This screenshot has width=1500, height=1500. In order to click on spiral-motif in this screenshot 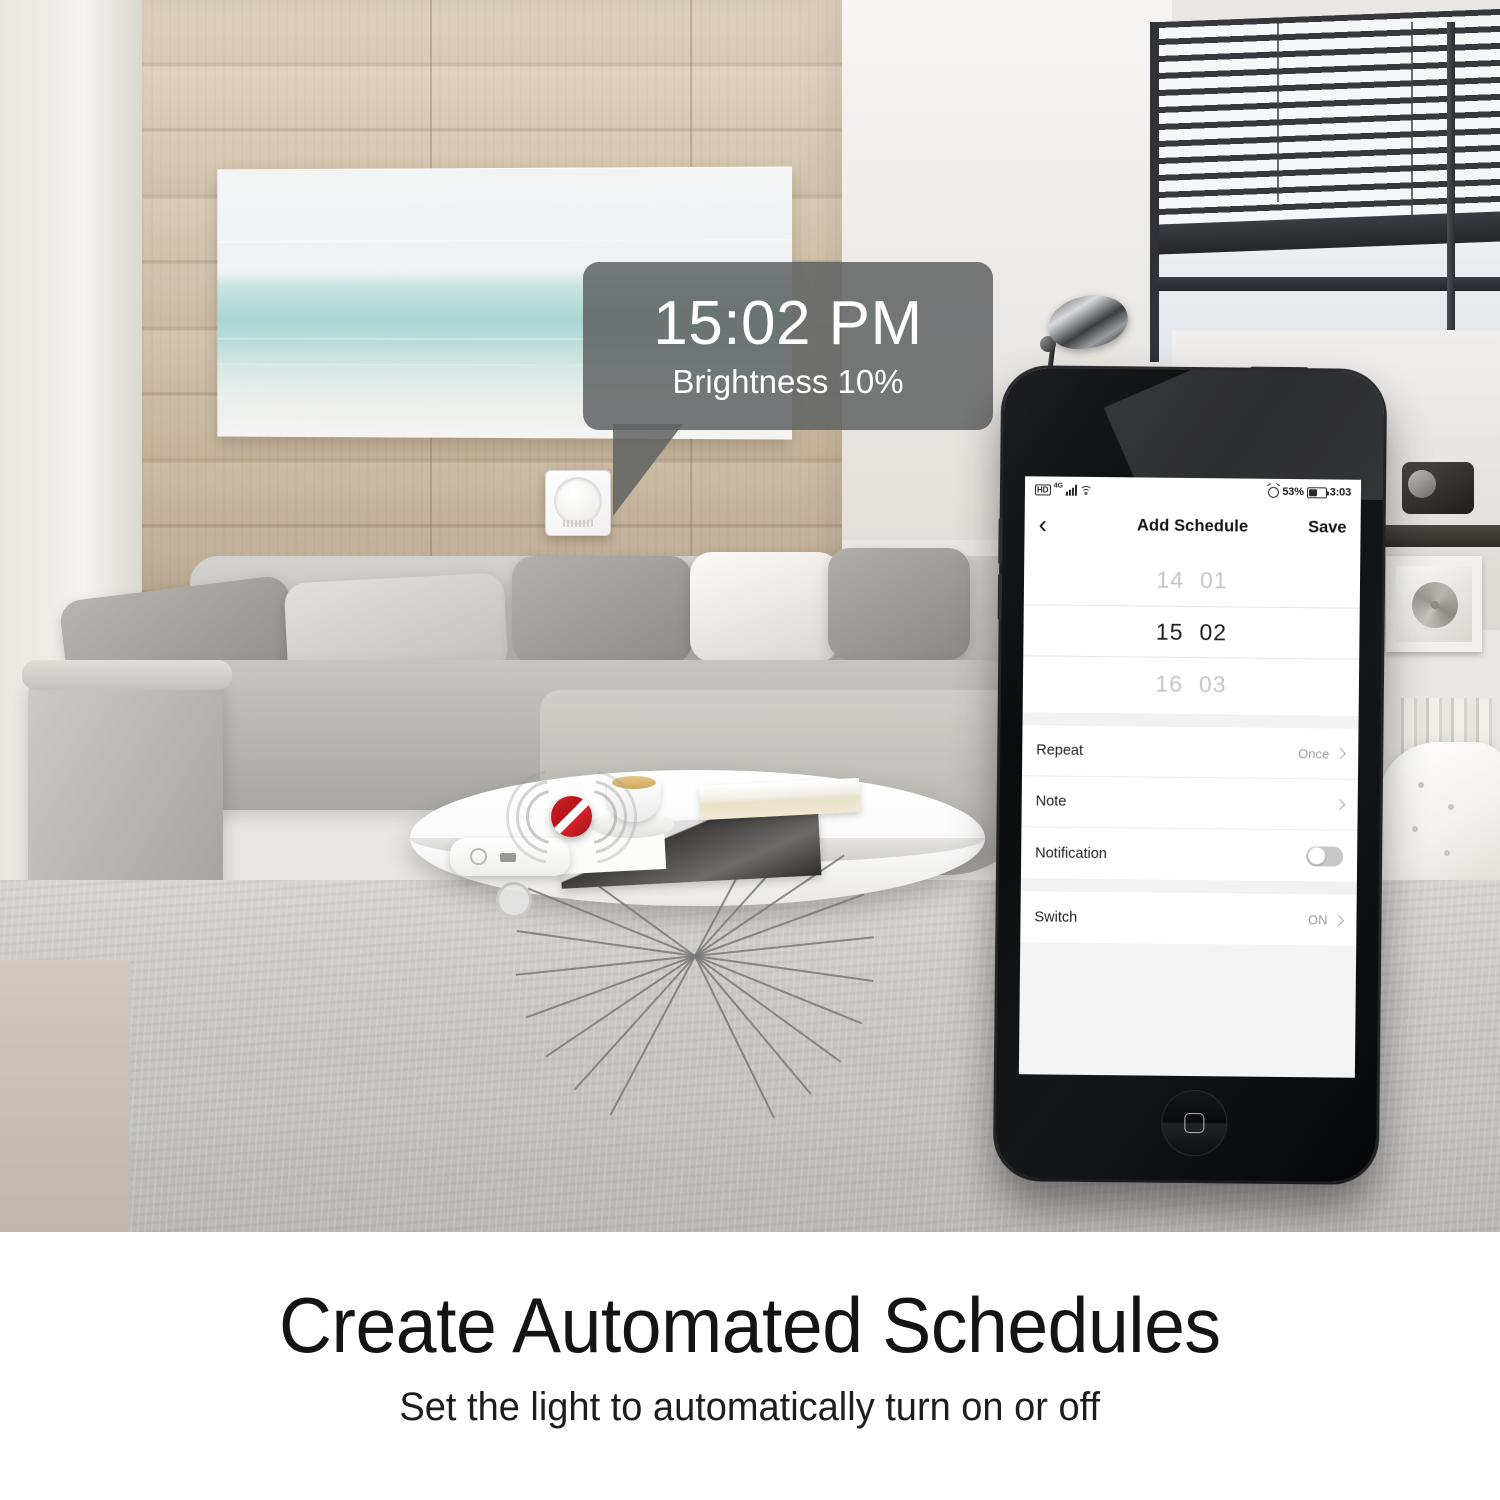, I will do `click(1435, 605)`.